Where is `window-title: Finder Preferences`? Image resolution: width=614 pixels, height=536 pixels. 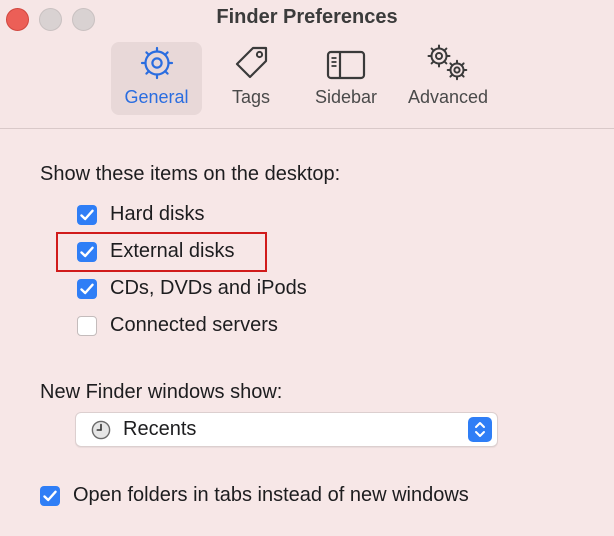 window-title: Finder Preferences is located at coordinates (307, 17).